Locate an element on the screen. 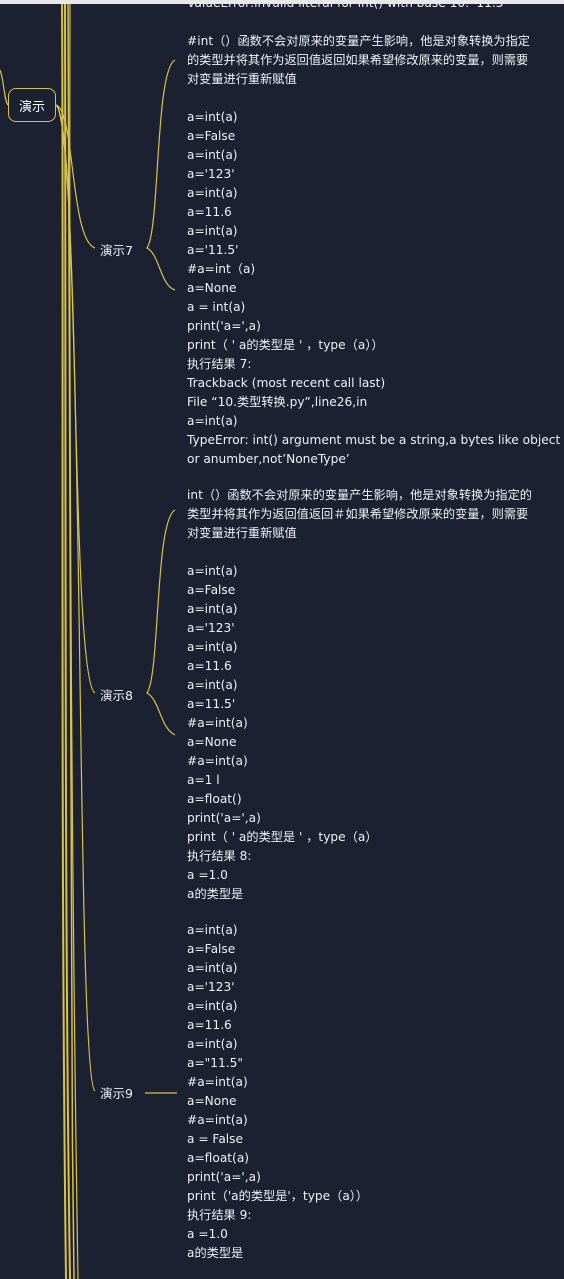 The image size is (564, 1279). content-line: a='11.5' is located at coordinates (213, 250).